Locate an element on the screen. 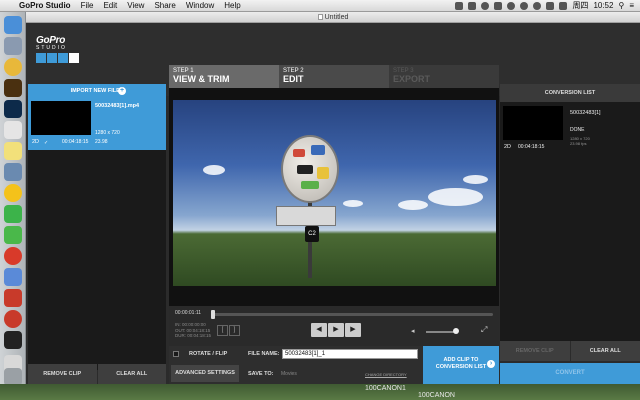 The width and height of the screenshot is (640, 400). desktop-item-label: 100CANON1 is located at coordinates (385, 388).